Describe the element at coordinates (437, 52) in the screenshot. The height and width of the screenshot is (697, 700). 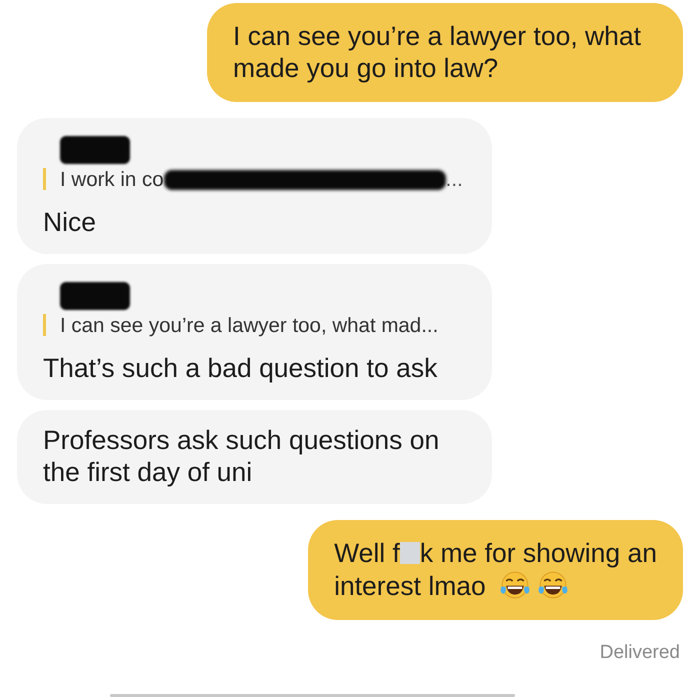
I see `message-text: I can see you’re a lawyer too, what made you go into law?` at that location.